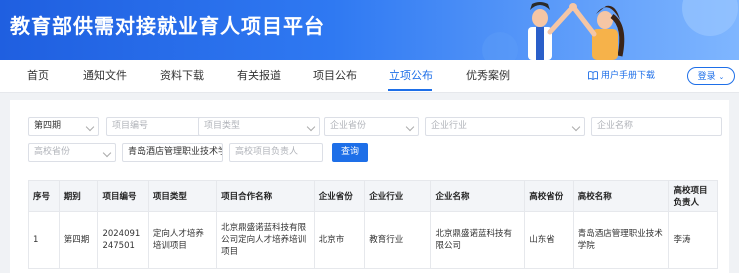 The height and width of the screenshot is (273, 739). I want to click on col-college-province: 高校省份, so click(549, 196).